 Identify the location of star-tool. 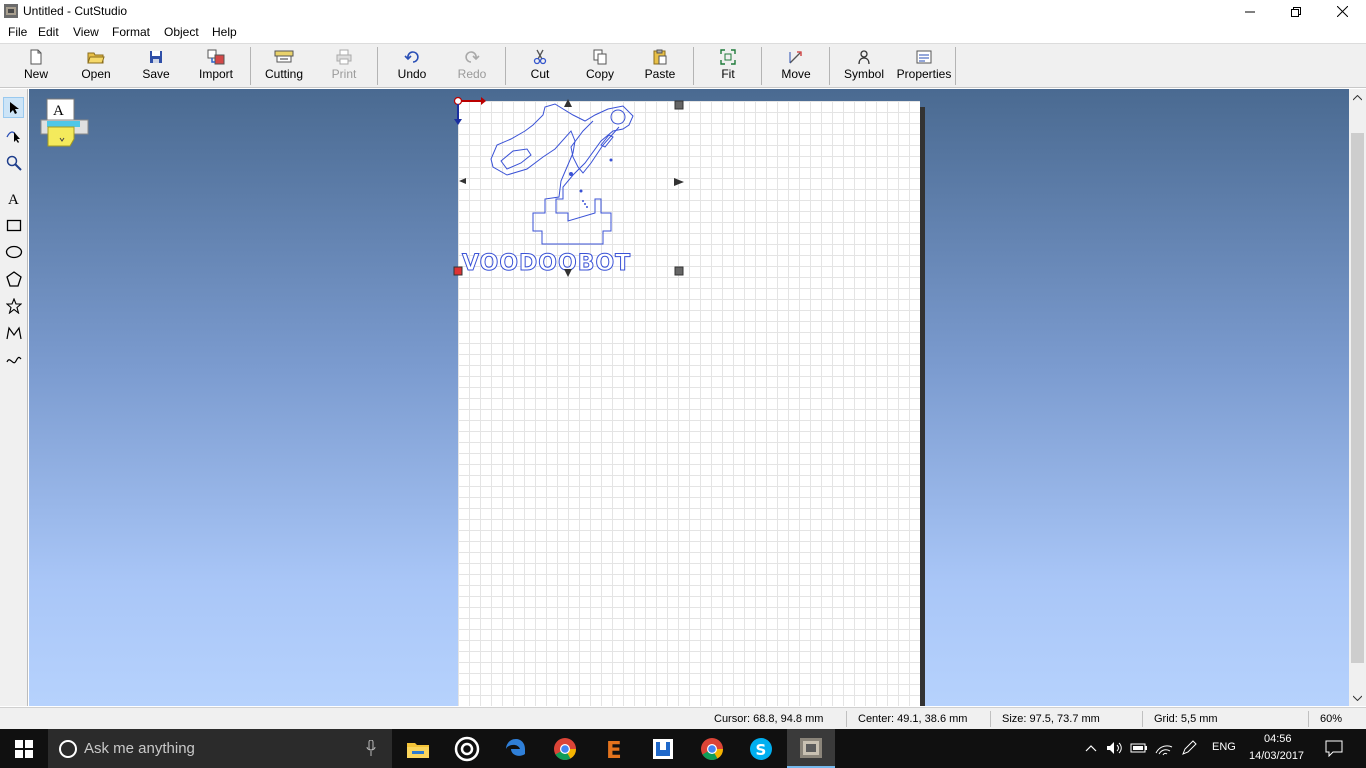
(13, 305).